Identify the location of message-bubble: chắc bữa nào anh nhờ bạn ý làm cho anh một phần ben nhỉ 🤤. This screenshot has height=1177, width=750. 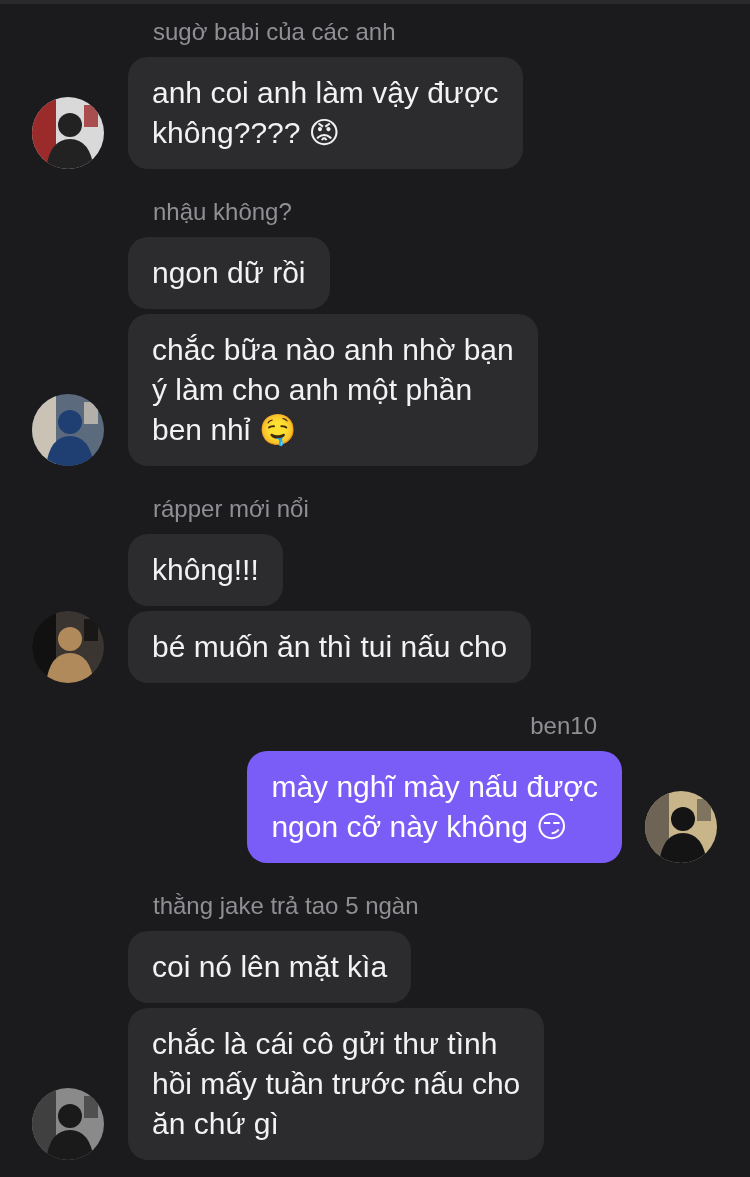
(333, 390).